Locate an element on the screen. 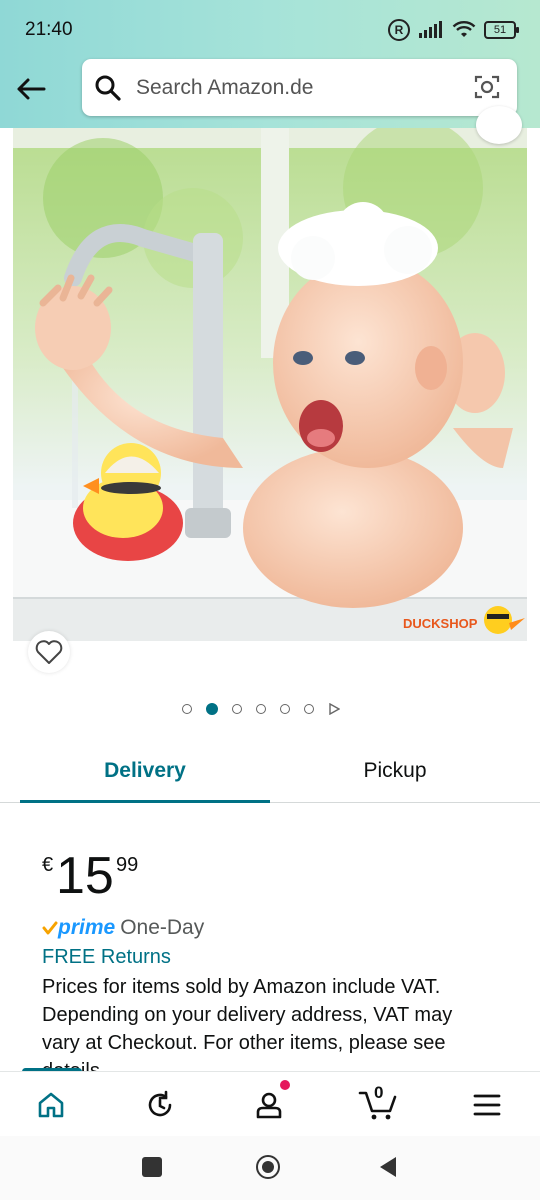 Image resolution: width=540 pixels, height=1200 pixels. camera-search-icon is located at coordinates (487, 87).